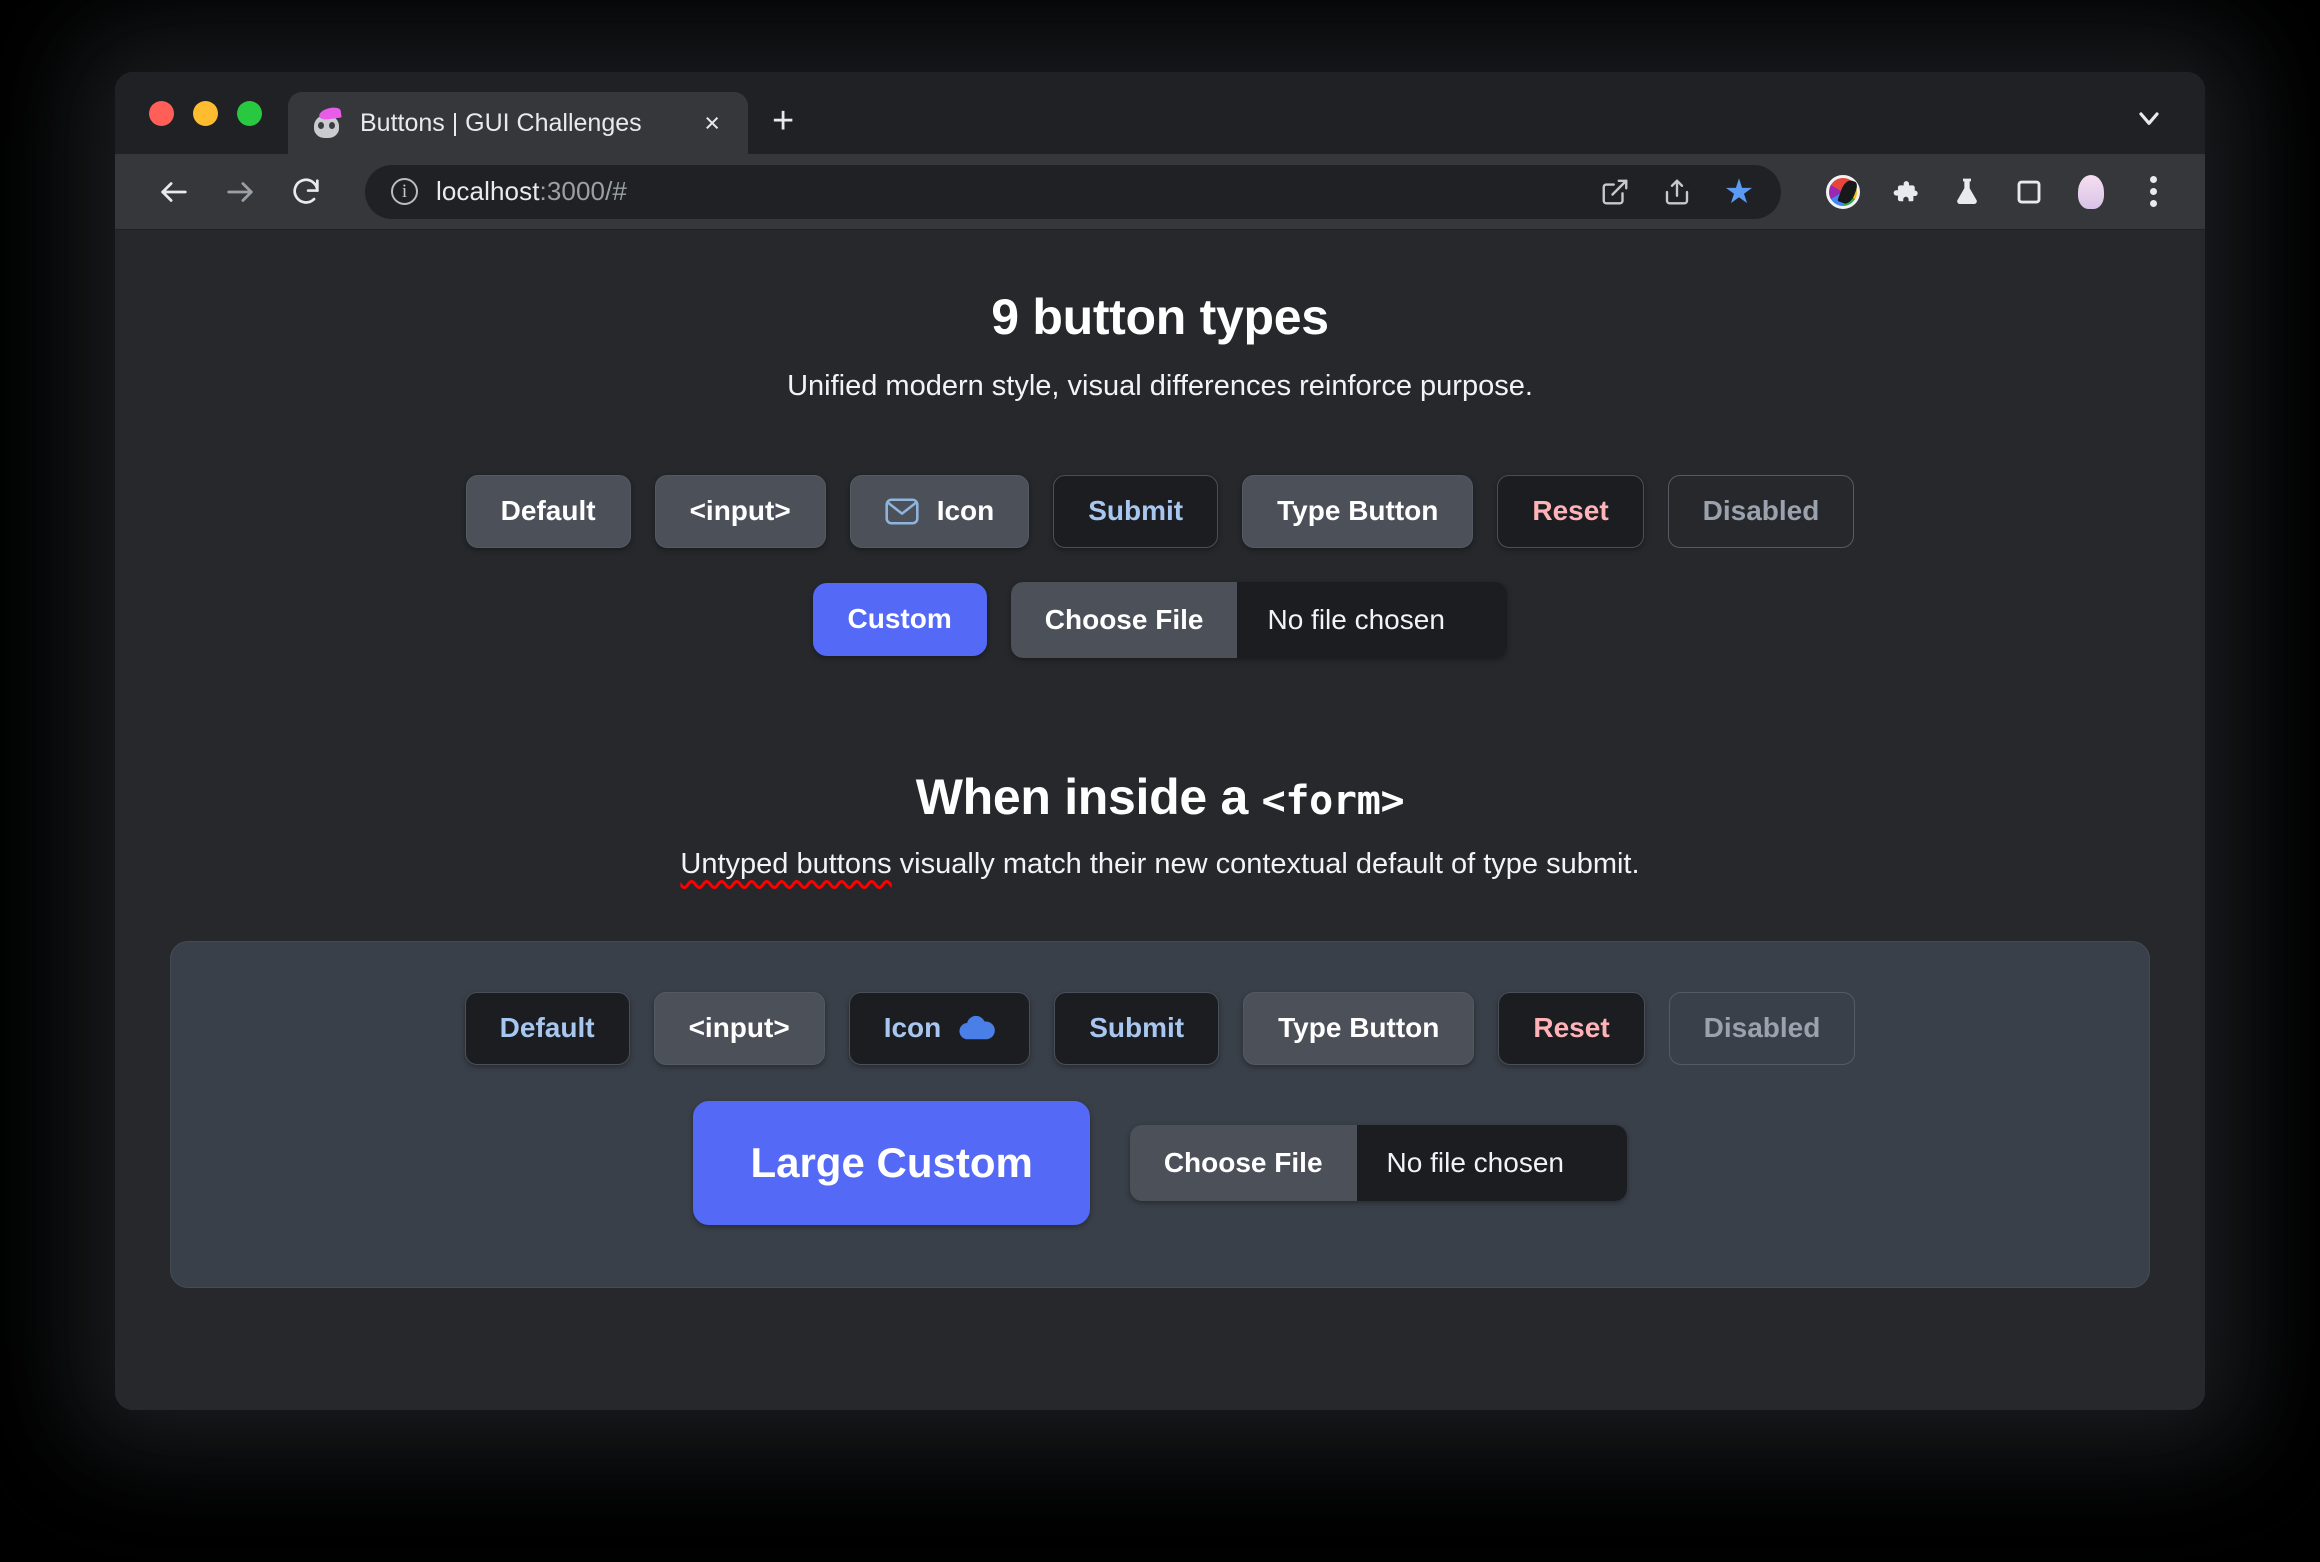 The image size is (2320, 1562). Describe the element at coordinates (1998, 192) in the screenshot. I see `extension-icons` at that location.